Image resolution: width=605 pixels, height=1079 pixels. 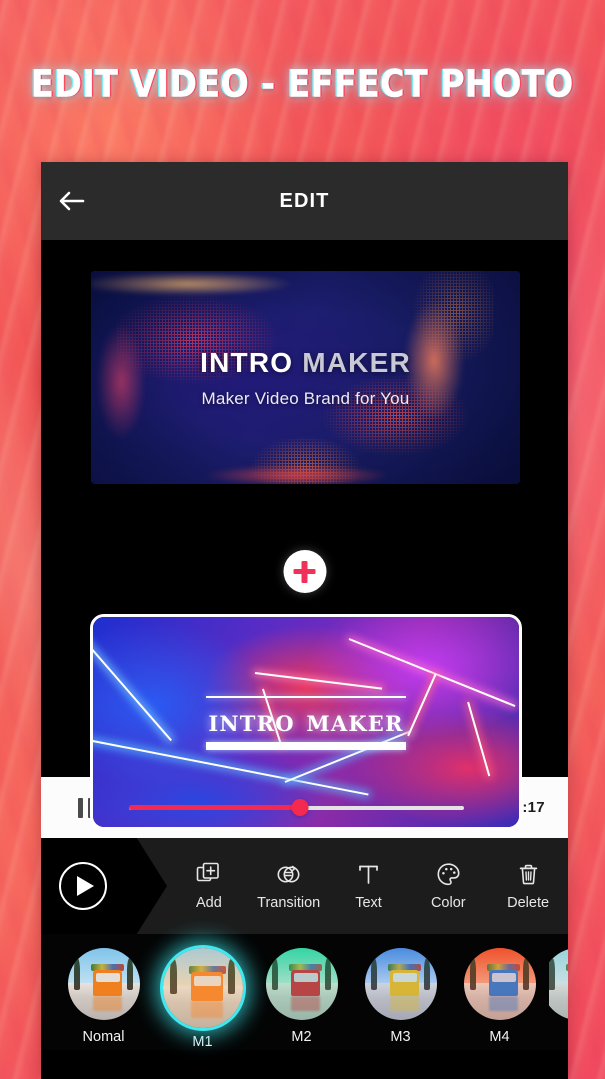 What do you see at coordinates (302, 83) in the screenshot?
I see `promo-title: EDIT VIDEO - EFFECT PHOTO` at bounding box center [302, 83].